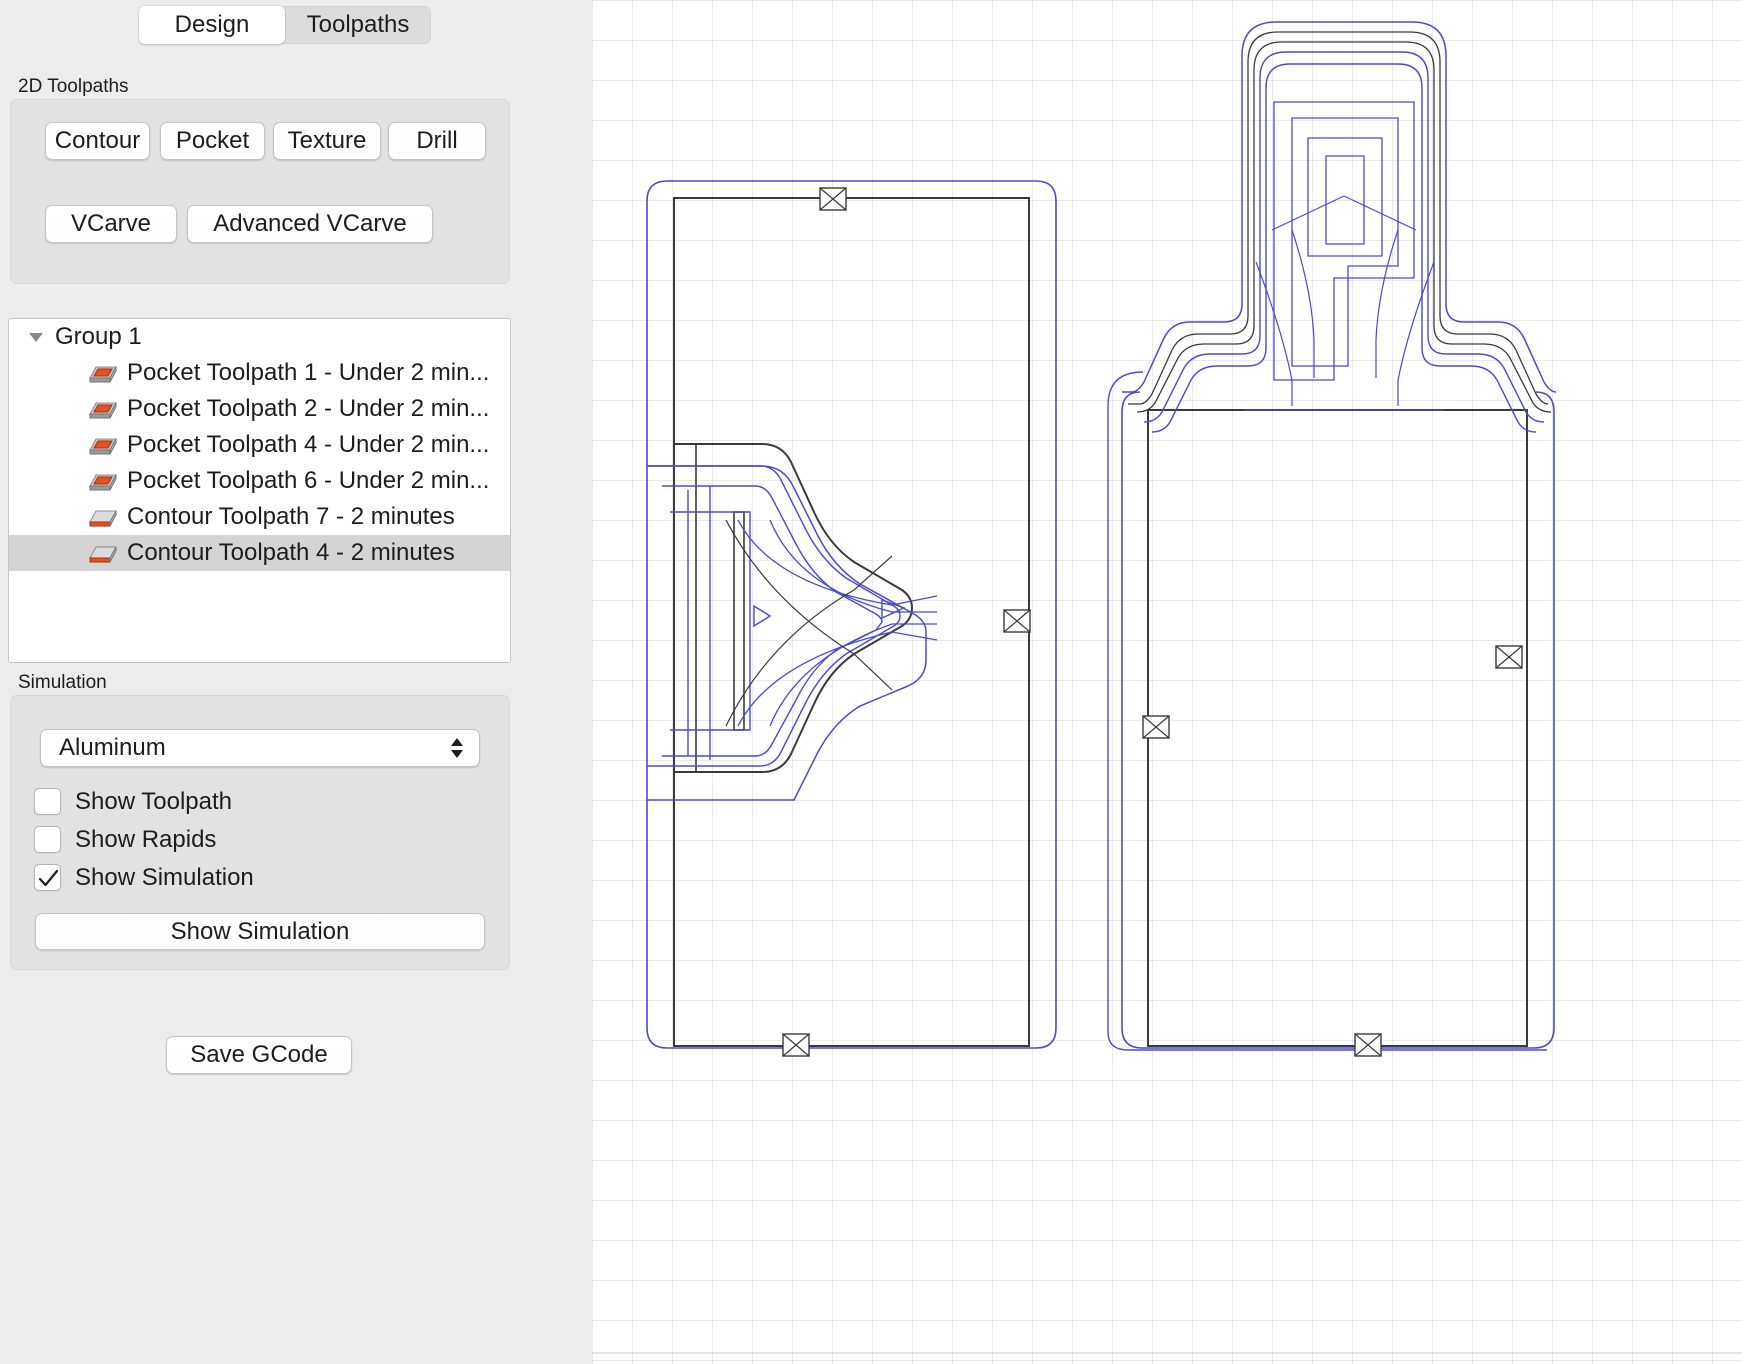 This screenshot has height=1364, width=1750. What do you see at coordinates (47, 839) in the screenshot?
I see `show-rapids-checkbox` at bounding box center [47, 839].